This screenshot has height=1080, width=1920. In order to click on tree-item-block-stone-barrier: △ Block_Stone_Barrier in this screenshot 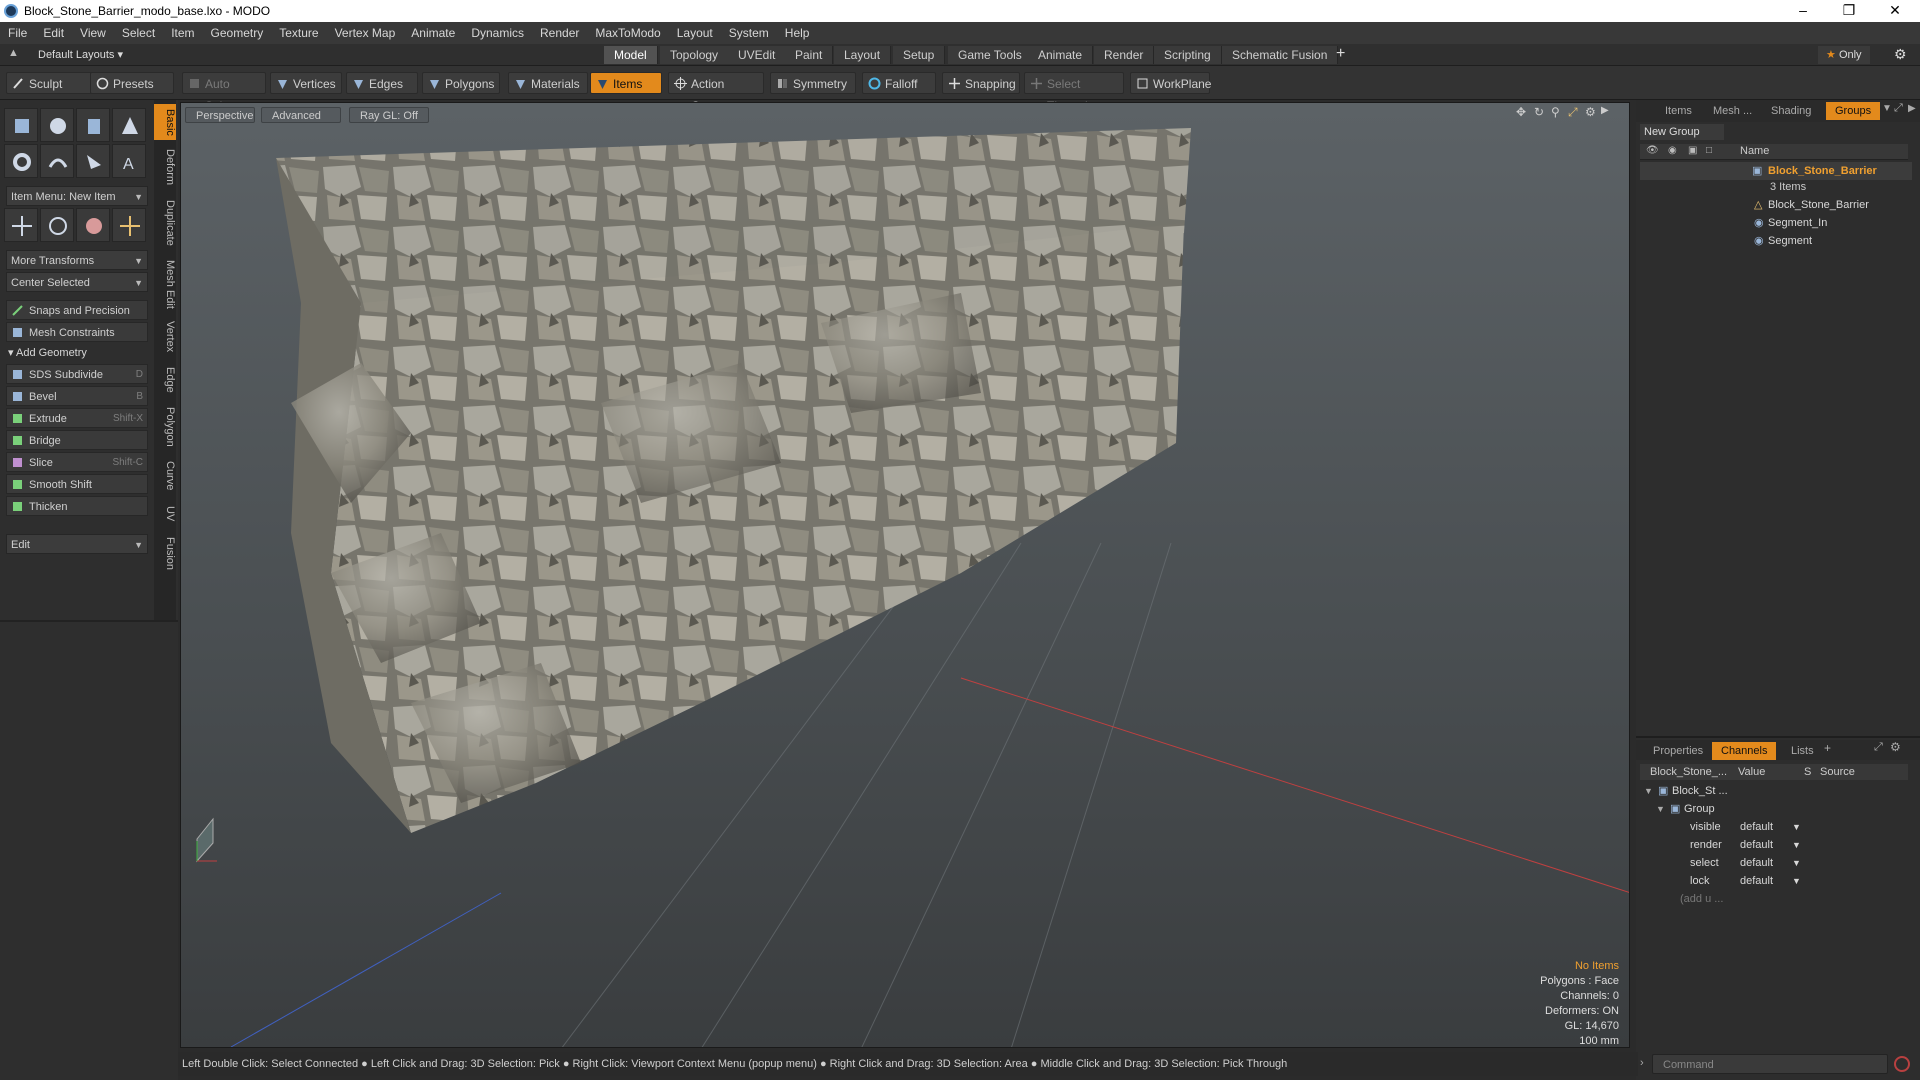, I will do `click(1776, 205)`.